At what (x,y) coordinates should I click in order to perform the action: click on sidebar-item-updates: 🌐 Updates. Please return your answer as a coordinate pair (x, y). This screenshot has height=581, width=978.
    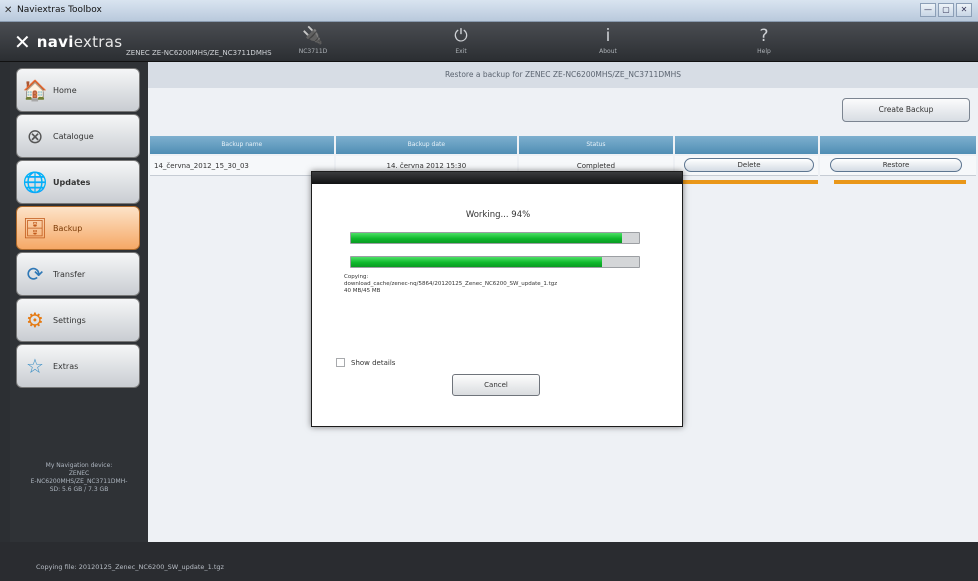
    Looking at the image, I should click on (78, 182).